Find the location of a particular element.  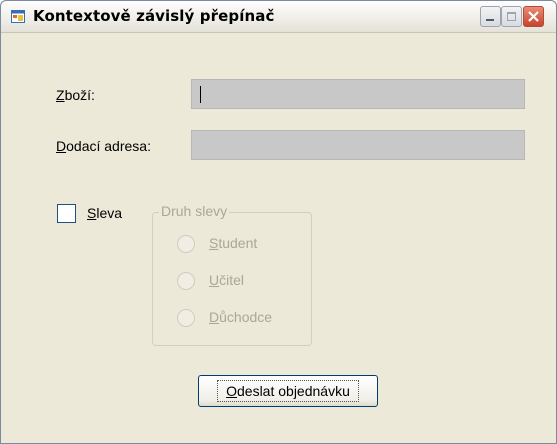

zbozi-label-text: boží: is located at coordinates (79, 95).